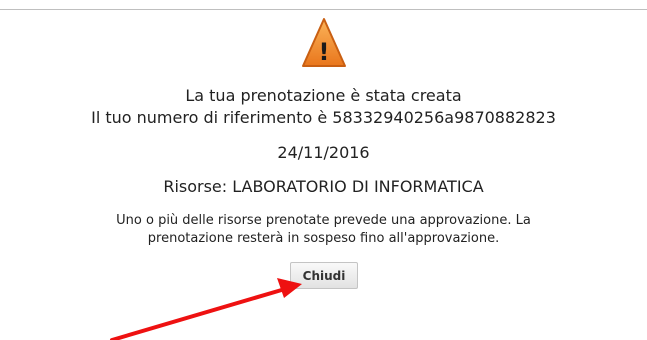 This screenshot has height=340, width=647. What do you see at coordinates (323, 186) in the screenshot?
I see `booked-resources: Risorse: LABORATORIO DI INFORMATICA` at bounding box center [323, 186].